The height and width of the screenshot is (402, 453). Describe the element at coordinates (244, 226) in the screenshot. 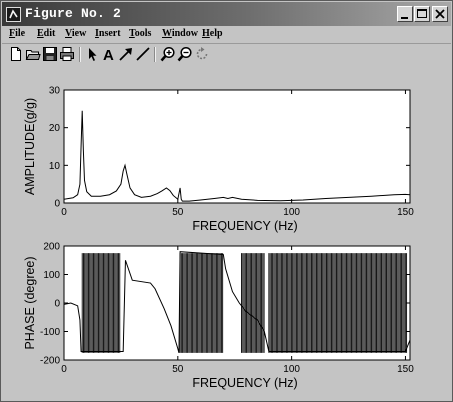

I see `amplitude-xlabel: FREQUENCY (Hz)` at that location.